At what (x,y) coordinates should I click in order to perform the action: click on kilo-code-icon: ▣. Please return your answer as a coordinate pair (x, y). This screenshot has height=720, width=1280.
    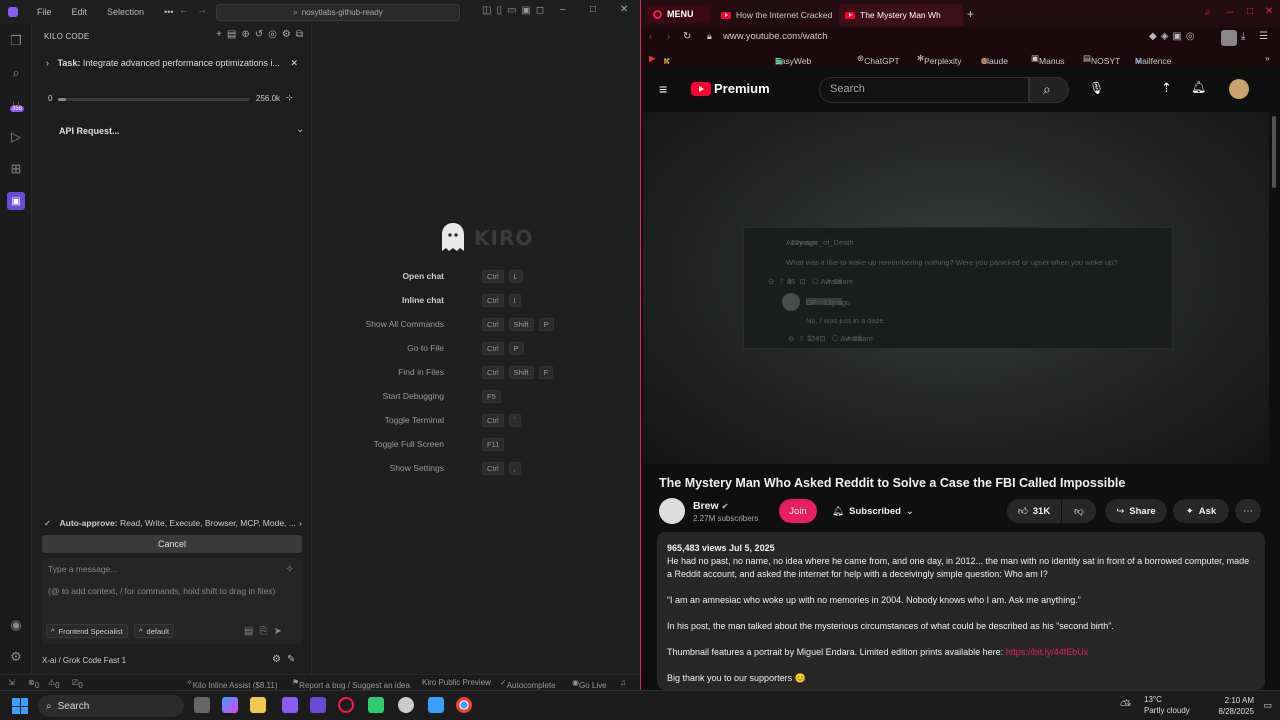
    Looking at the image, I should click on (16, 201).